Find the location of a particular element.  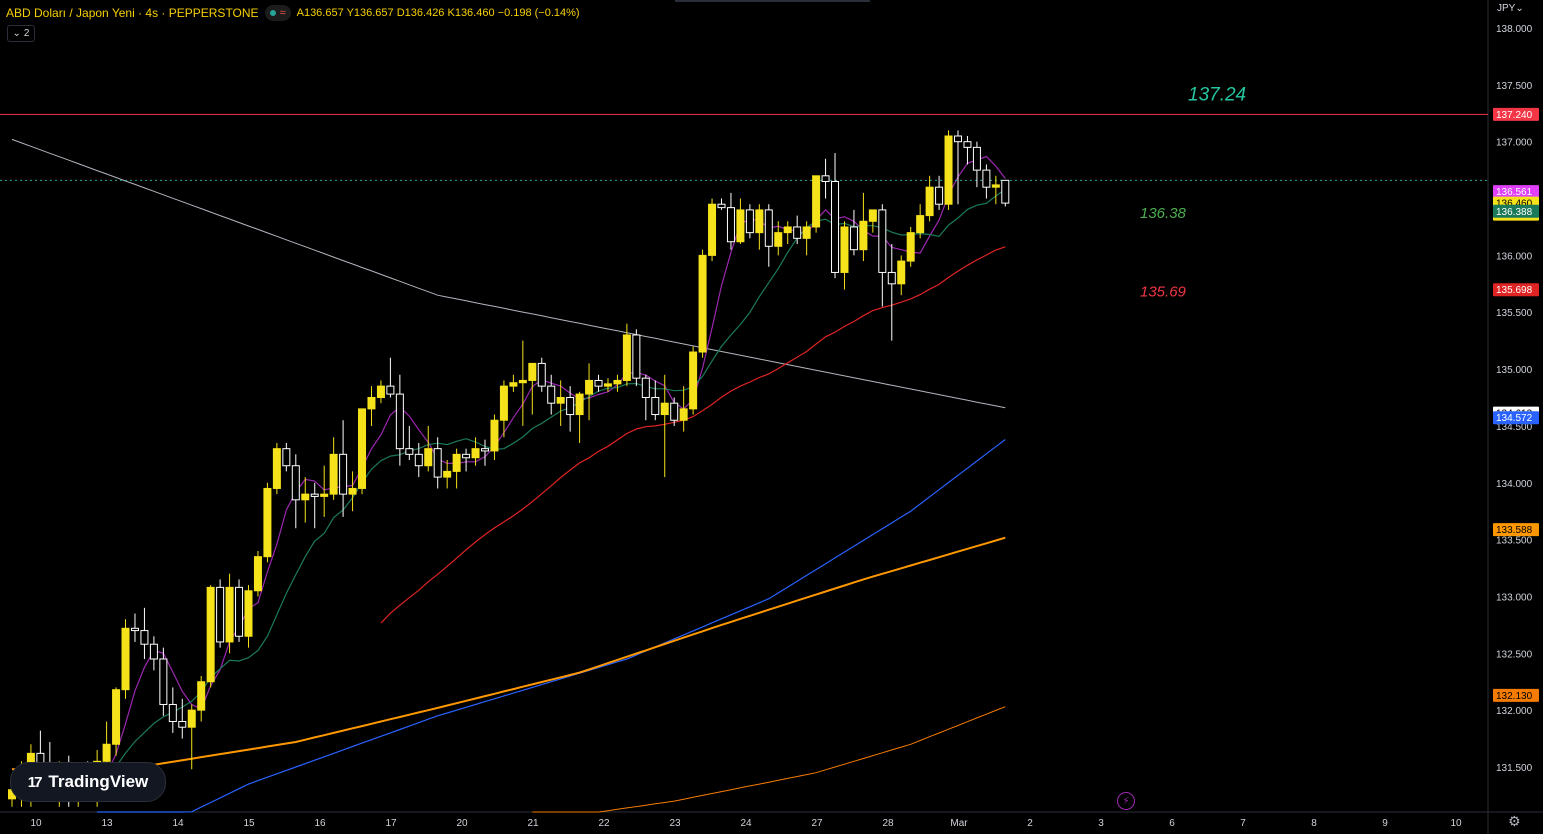

flash-icon: ⚡ is located at coordinates (1126, 801).